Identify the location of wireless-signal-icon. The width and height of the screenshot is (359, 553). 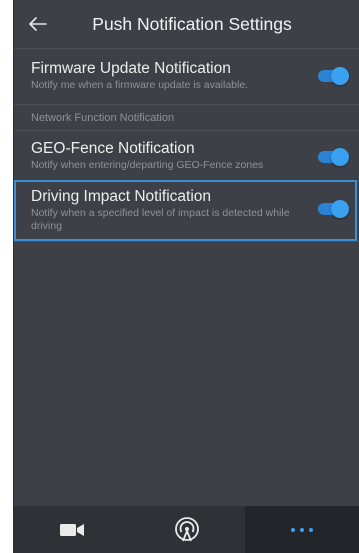
(187, 528).